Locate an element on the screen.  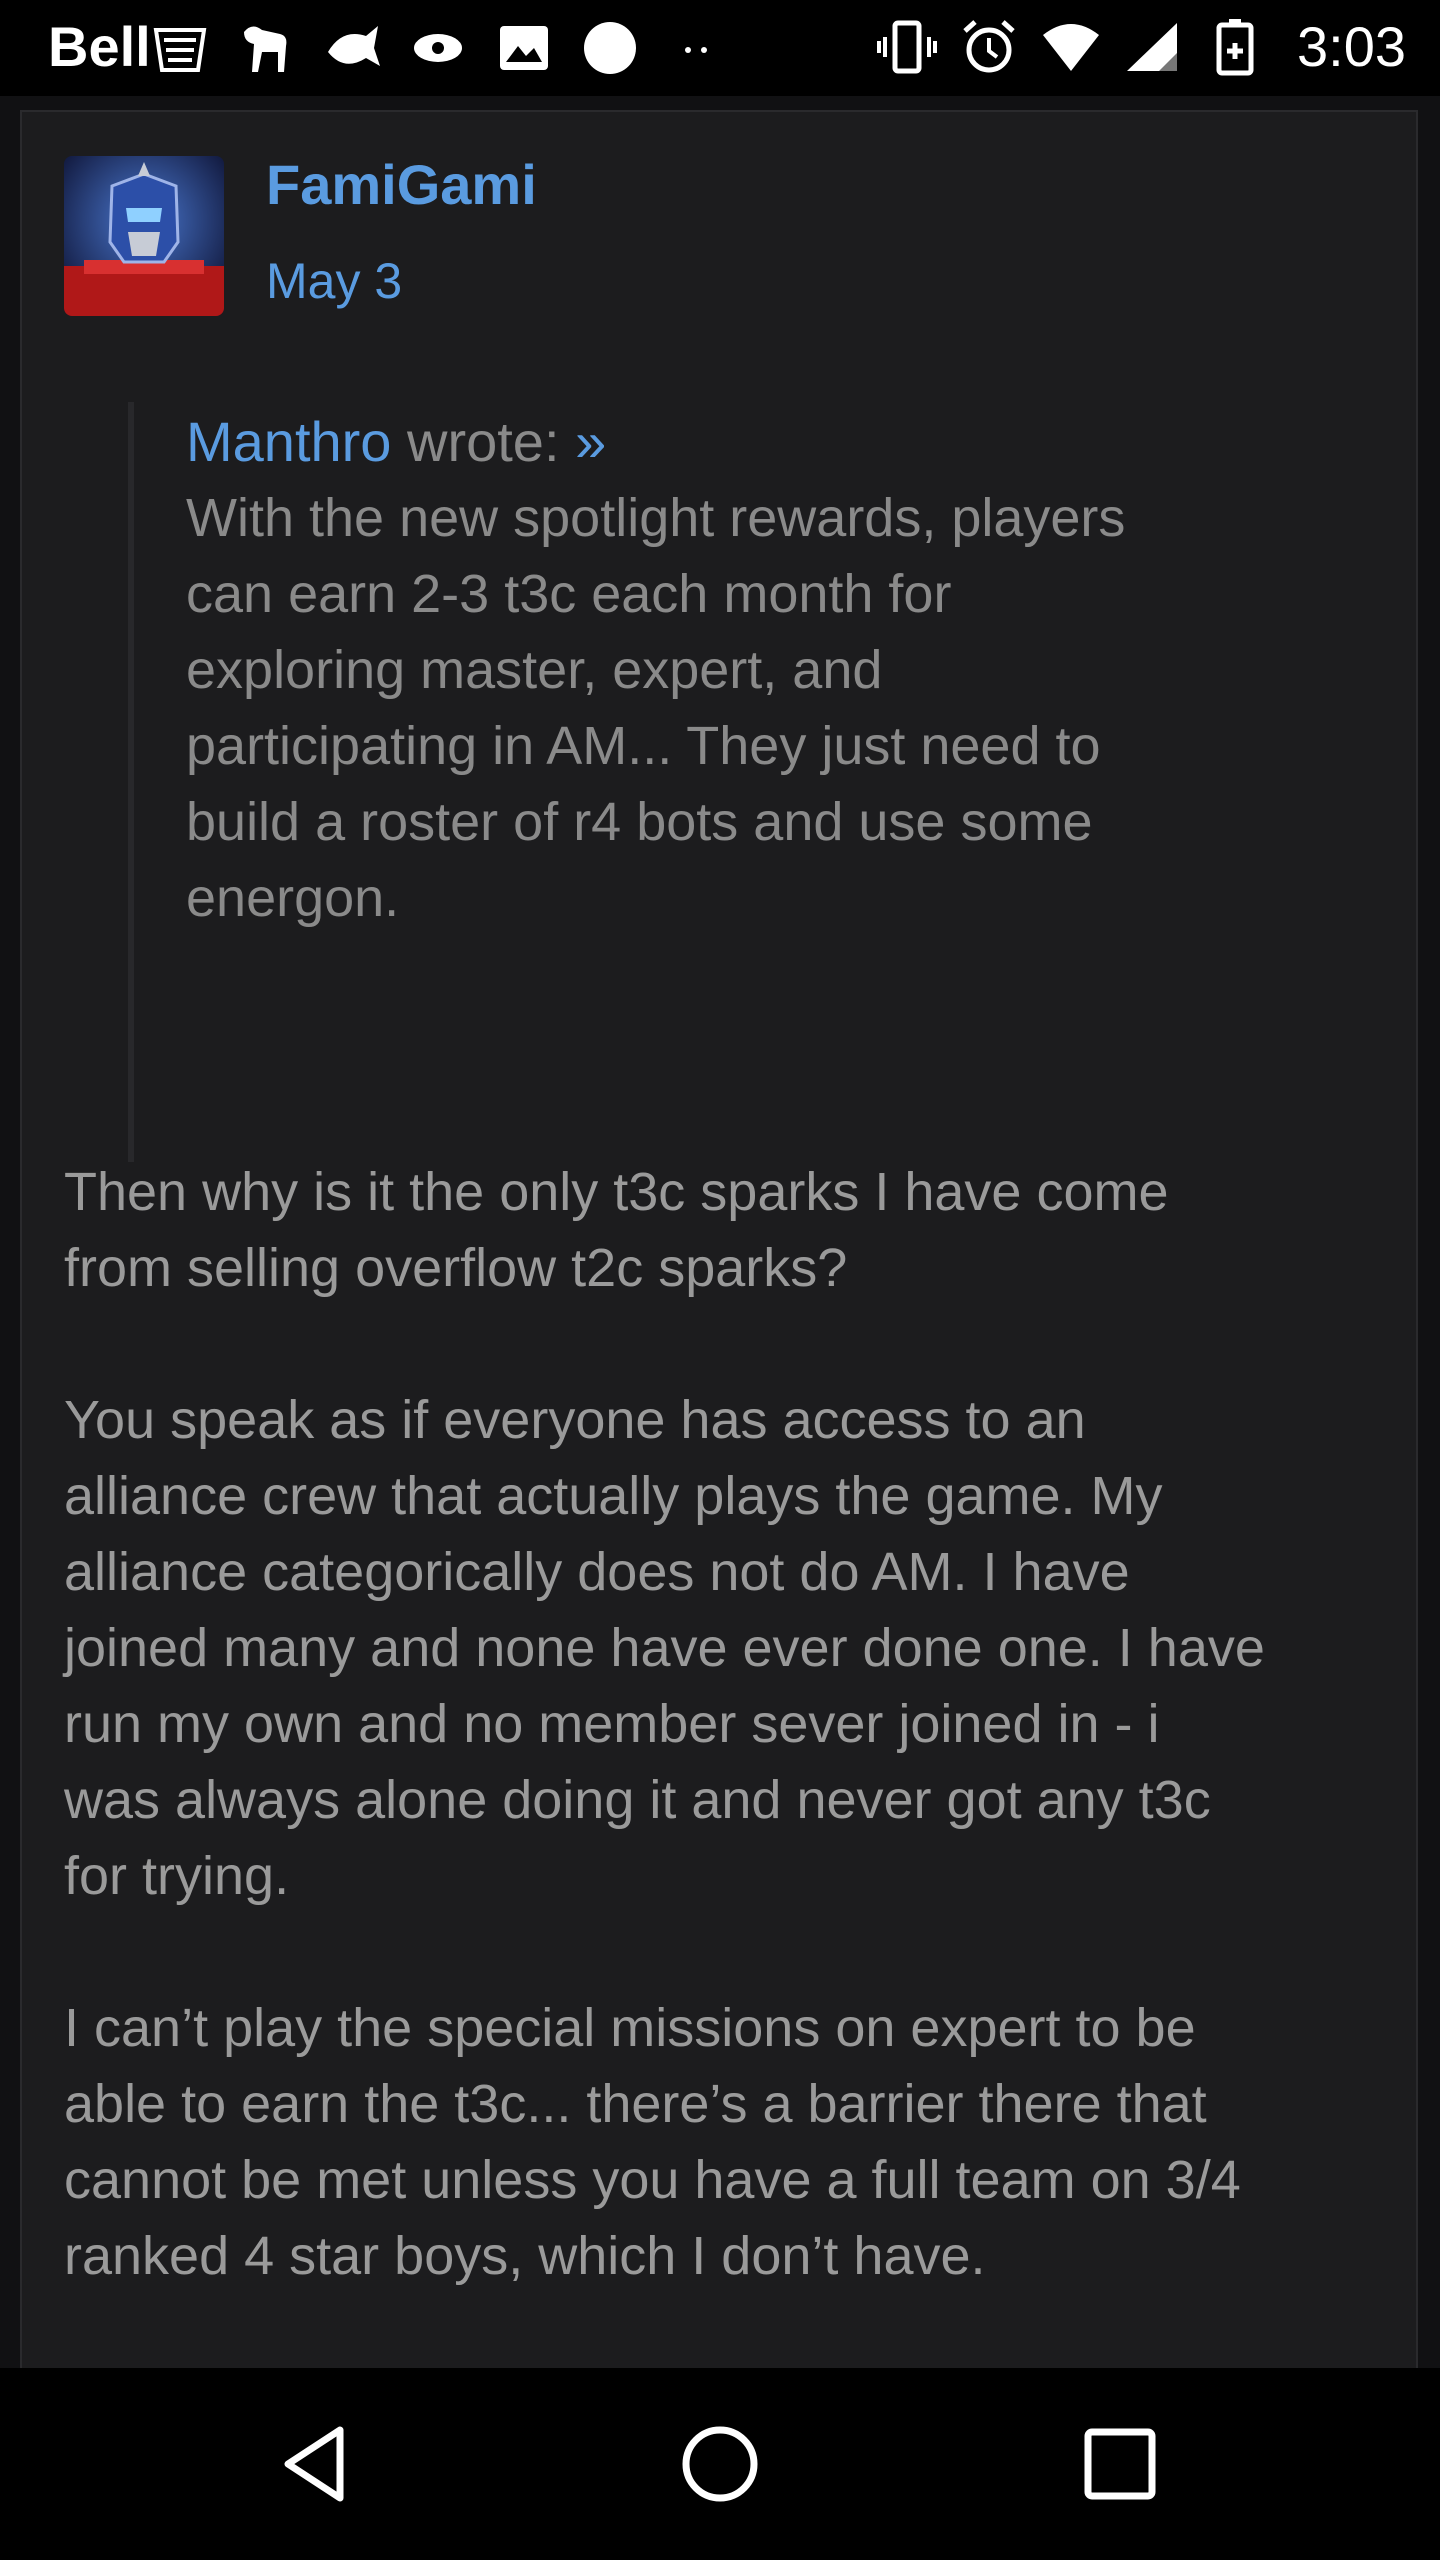
recents-icon is located at coordinates (1120, 2464).